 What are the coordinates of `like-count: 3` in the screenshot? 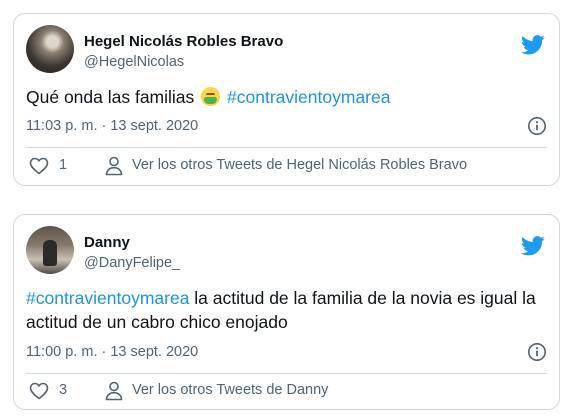 It's located at (63, 390).